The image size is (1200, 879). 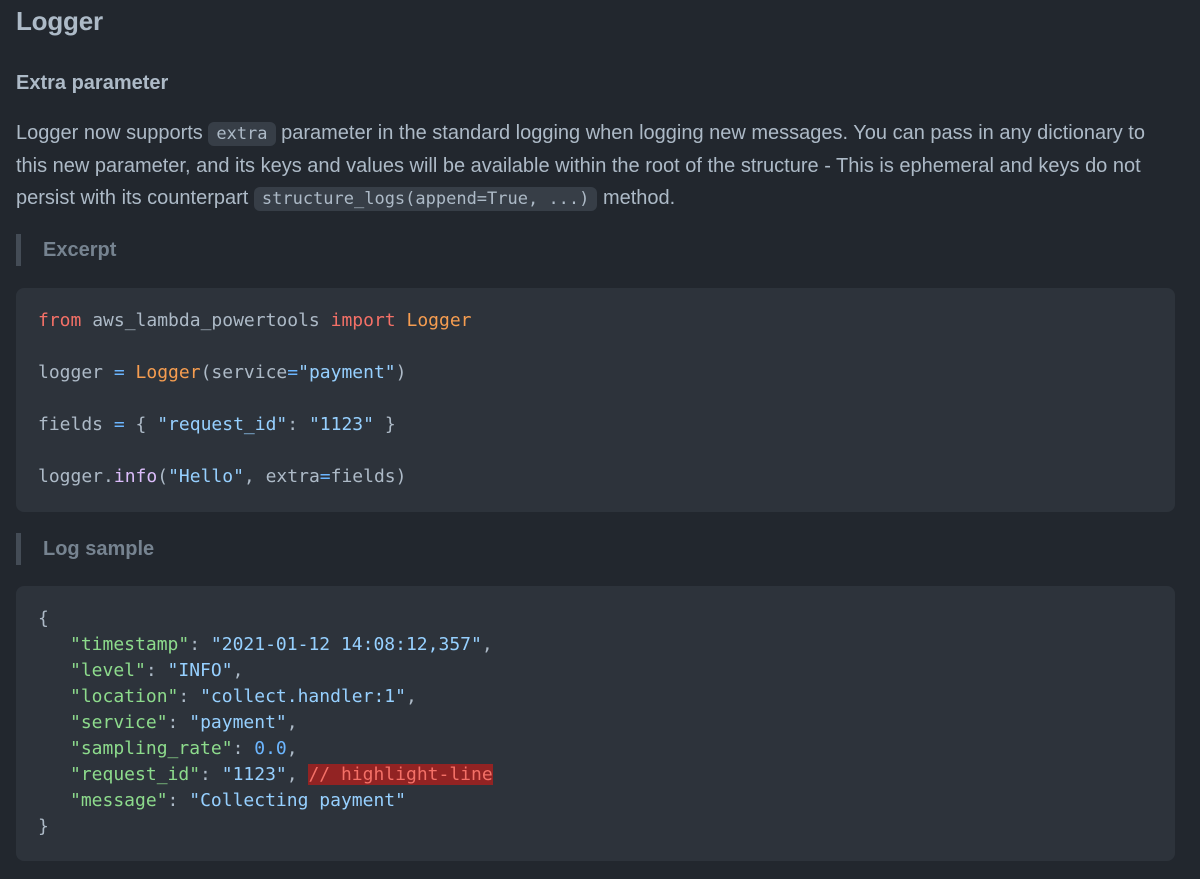 I want to click on json-value: "payment", so click(x=238, y=722).